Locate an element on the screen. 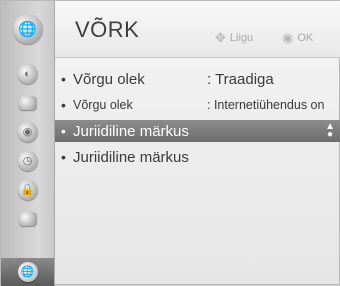 This screenshot has height=286, width=340. sidebar-item-options is located at coordinates (27, 219).